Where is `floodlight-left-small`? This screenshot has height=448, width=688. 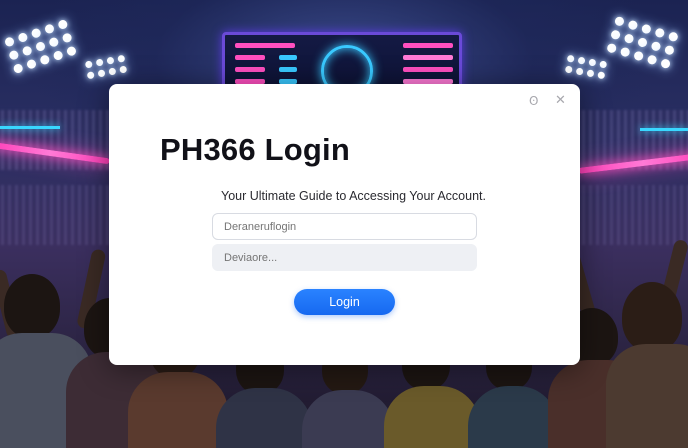 floodlight-left-small is located at coordinates (106, 67).